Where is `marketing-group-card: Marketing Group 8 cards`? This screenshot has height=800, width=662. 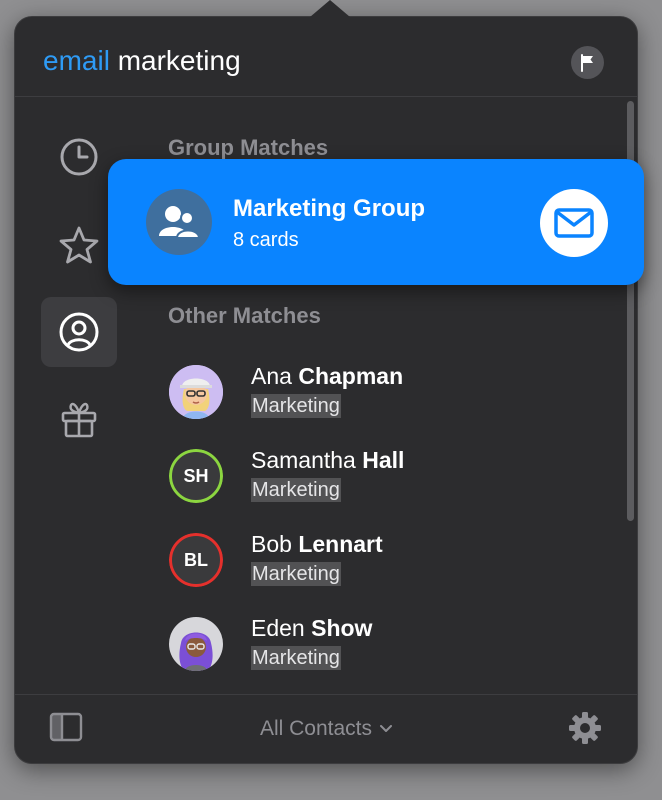
marketing-group-card: Marketing Group 8 cards is located at coordinates (376, 222).